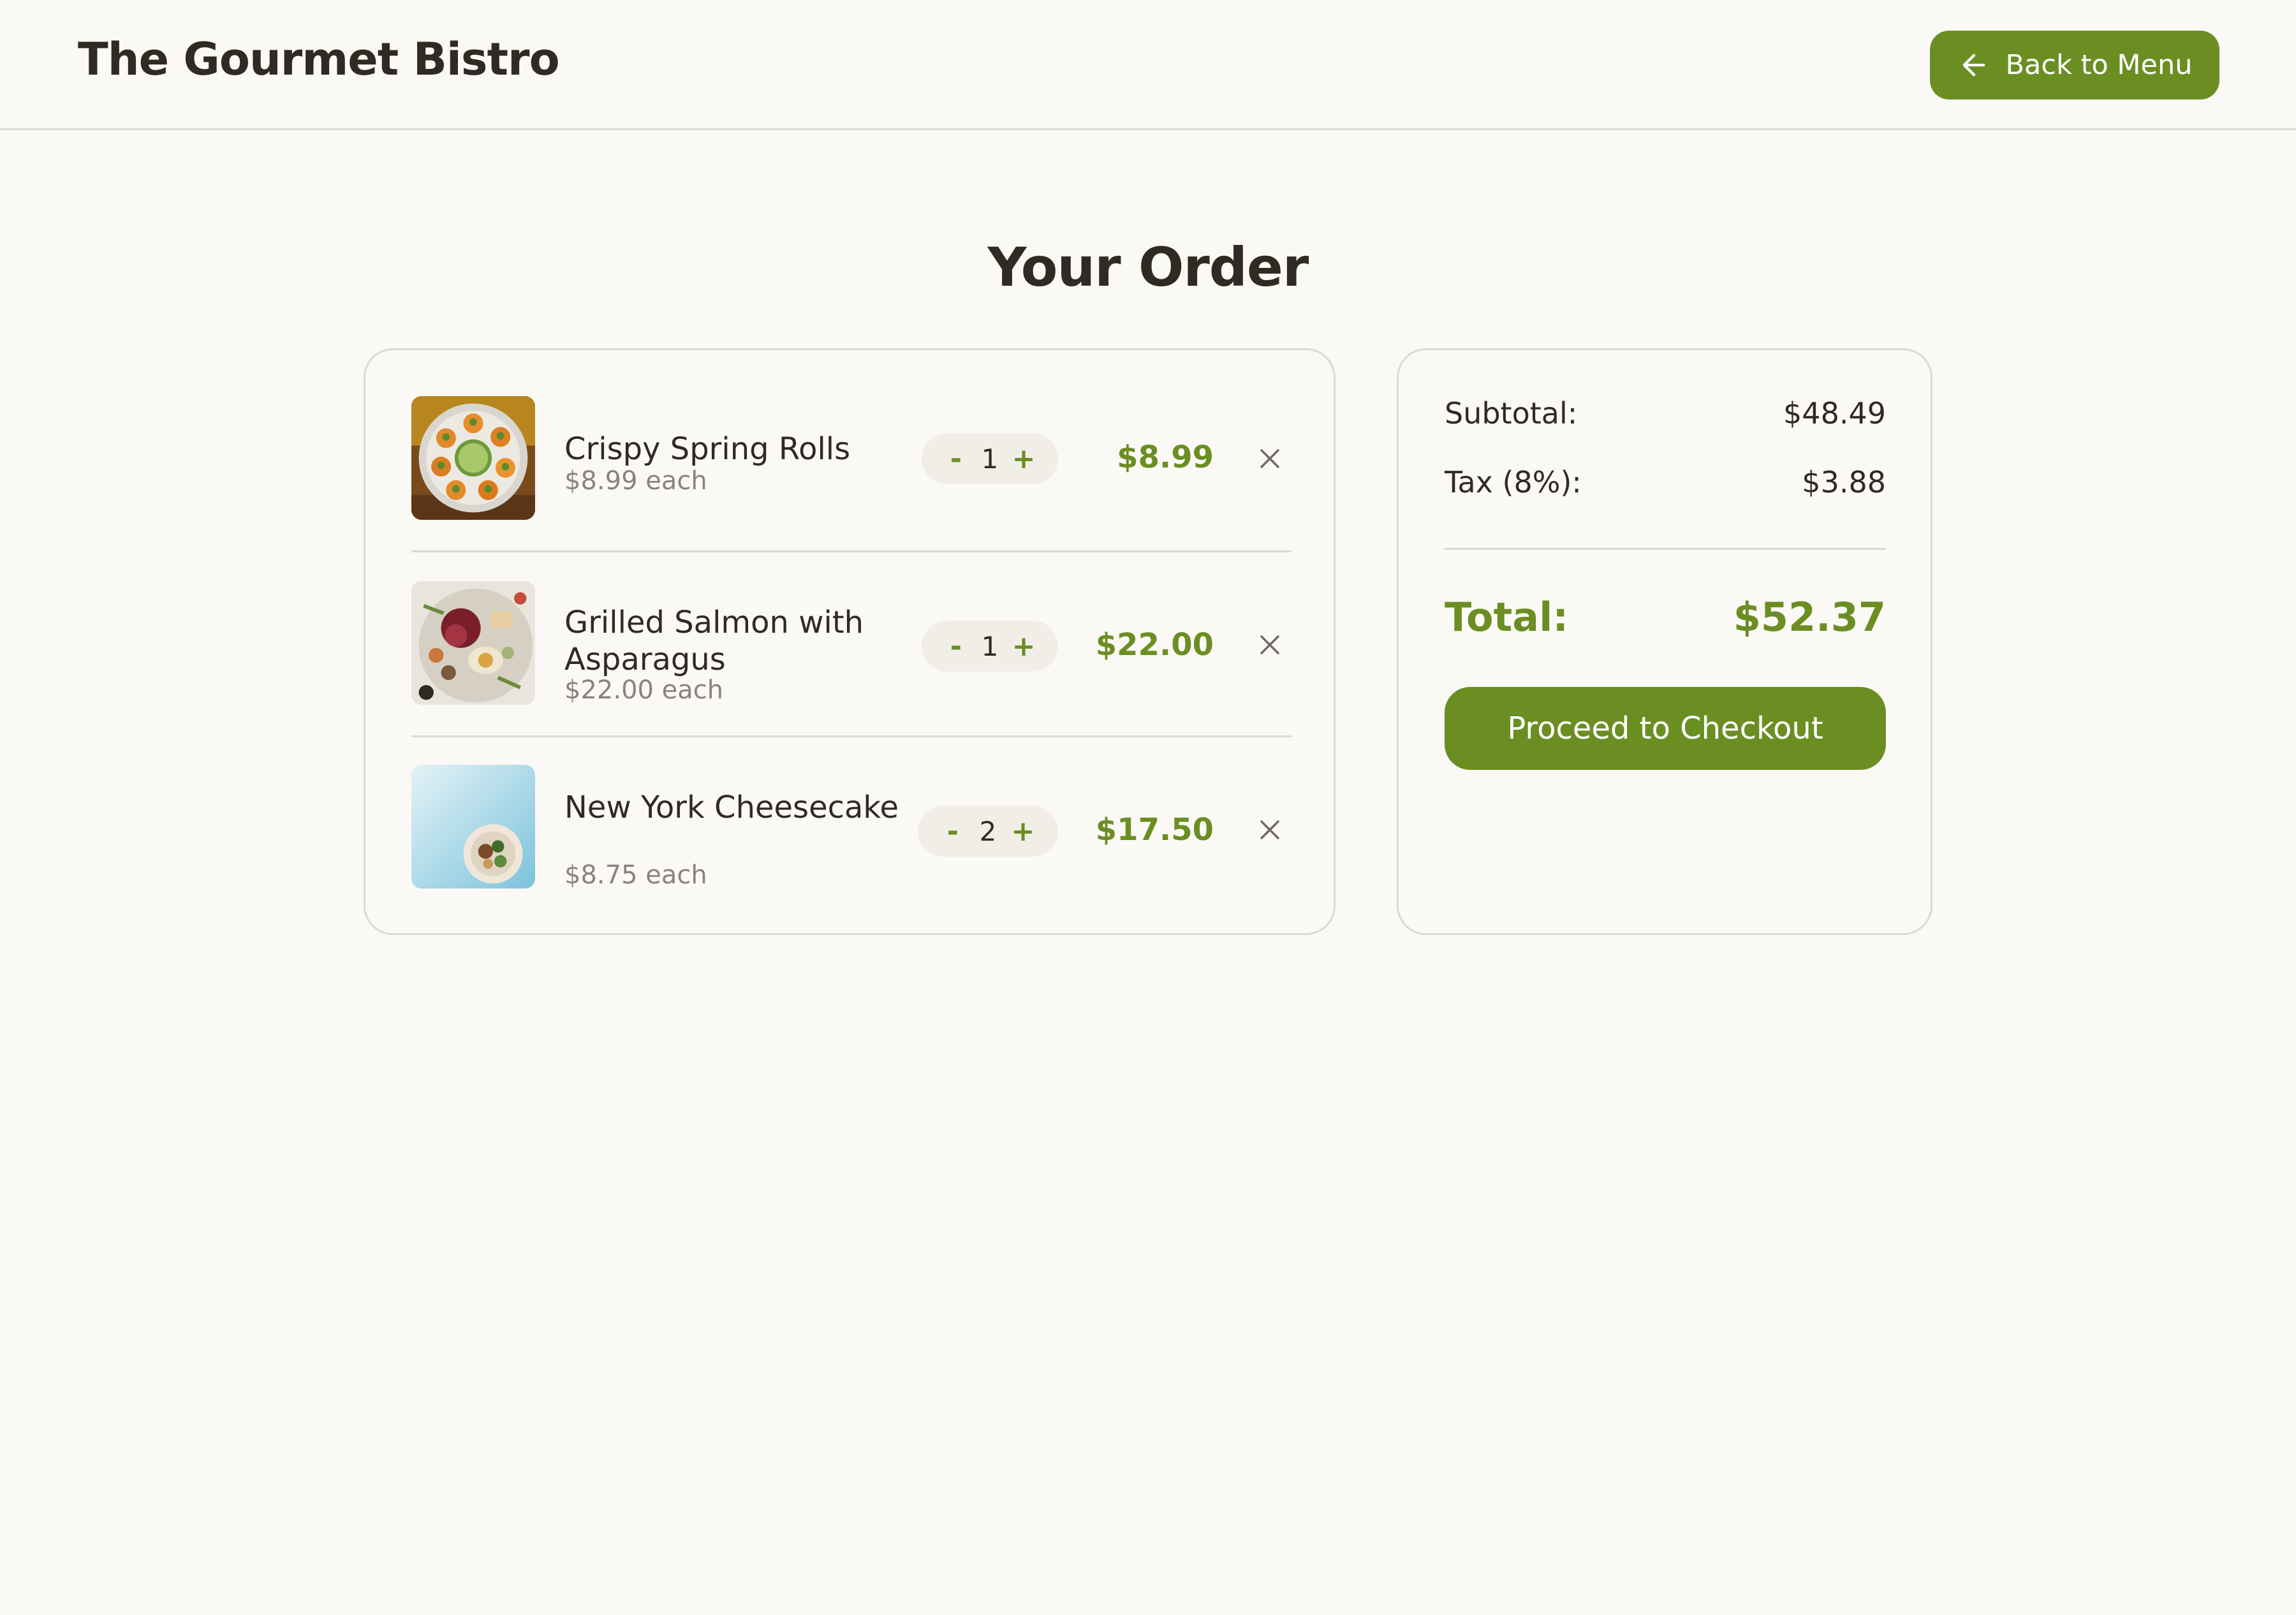 The height and width of the screenshot is (1615, 2296). Describe the element at coordinates (707, 449) in the screenshot. I see `item-name: Crispy Spring Rolls` at that location.